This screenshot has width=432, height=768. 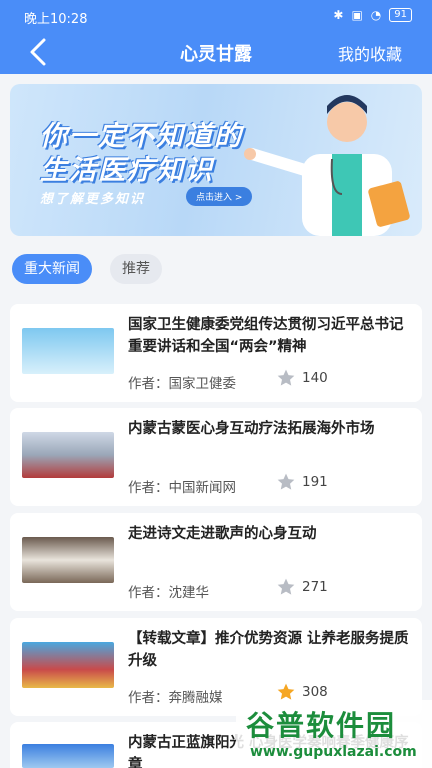 What do you see at coordinates (127, 170) in the screenshot?
I see `banner-headline-2: 生活医疗知识` at bounding box center [127, 170].